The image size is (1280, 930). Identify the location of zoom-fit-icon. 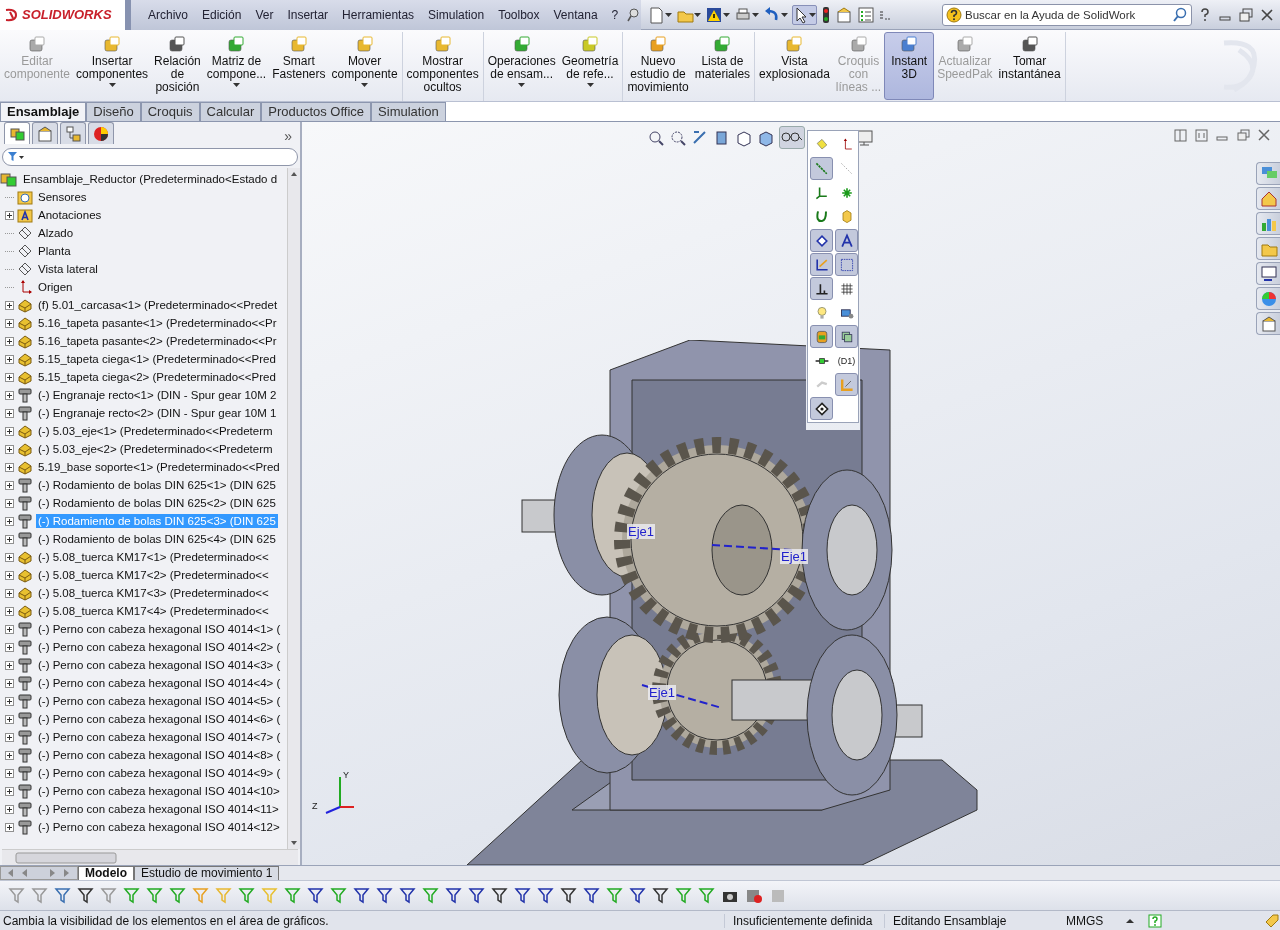
(656, 137).